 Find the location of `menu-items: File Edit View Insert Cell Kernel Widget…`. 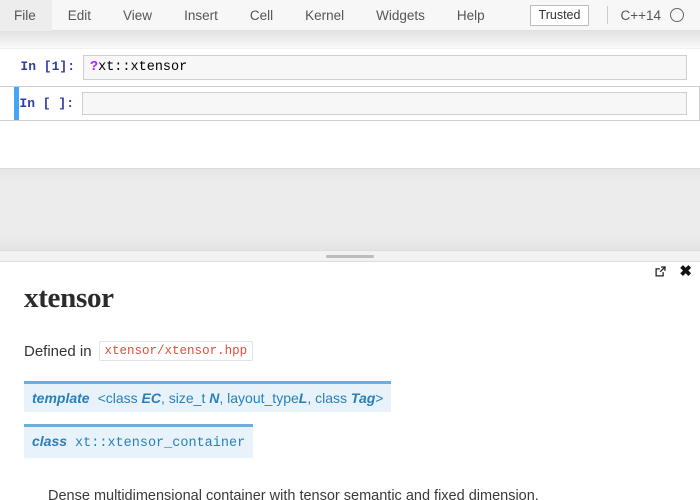

menu-items: File Edit View Insert Cell Kernel Widget… is located at coordinates (250, 15).